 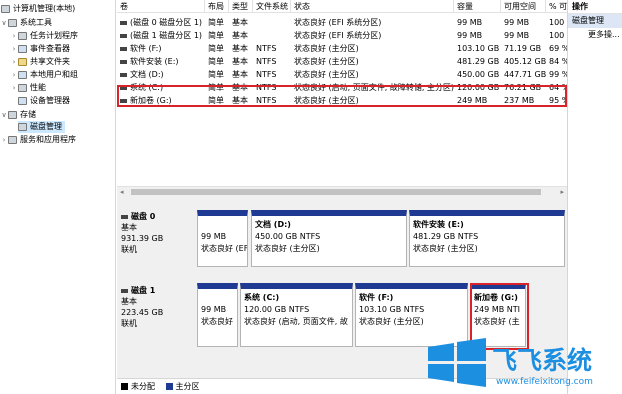 I want to click on actions-header: 操作, so click(x=595, y=7).